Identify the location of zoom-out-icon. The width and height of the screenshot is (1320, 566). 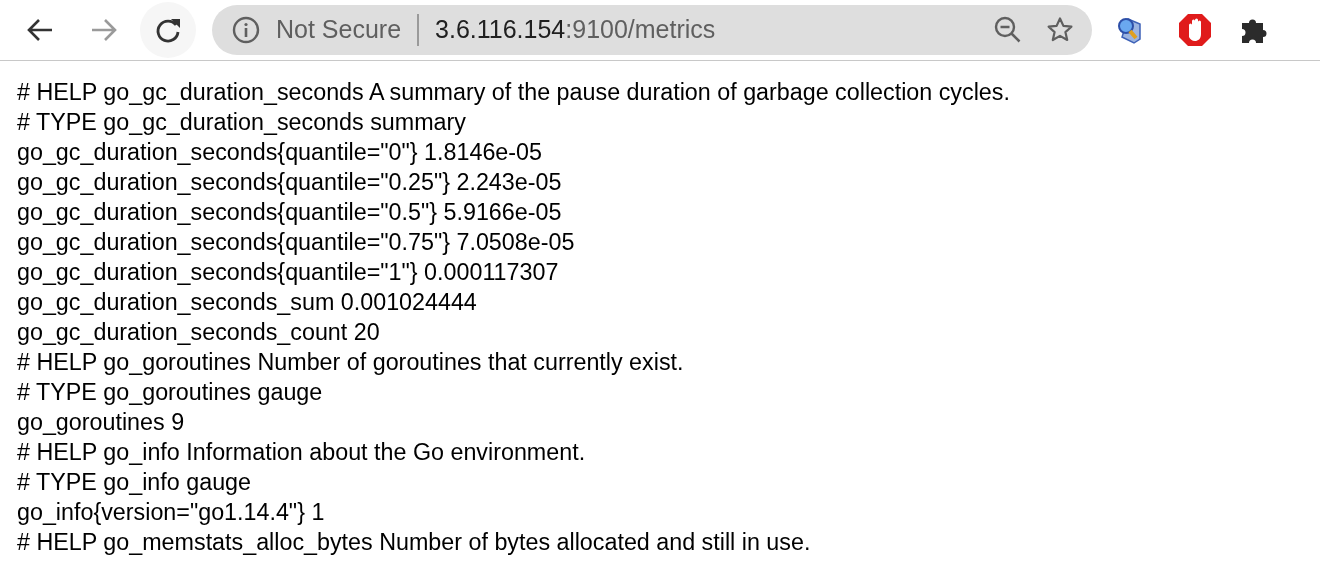
(1008, 30).